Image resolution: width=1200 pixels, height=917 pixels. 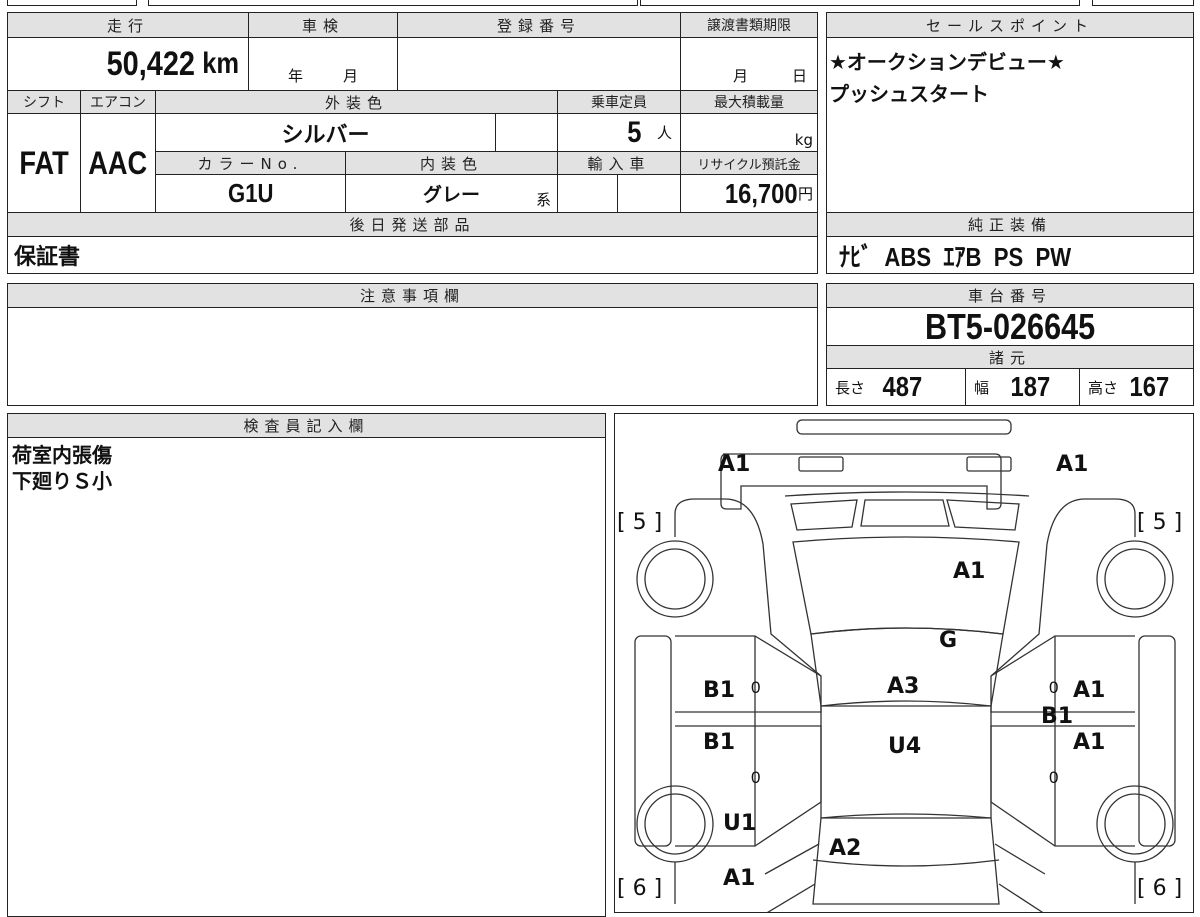 What do you see at coordinates (634, 132) in the screenshot?
I see `seats-number: 5` at bounding box center [634, 132].